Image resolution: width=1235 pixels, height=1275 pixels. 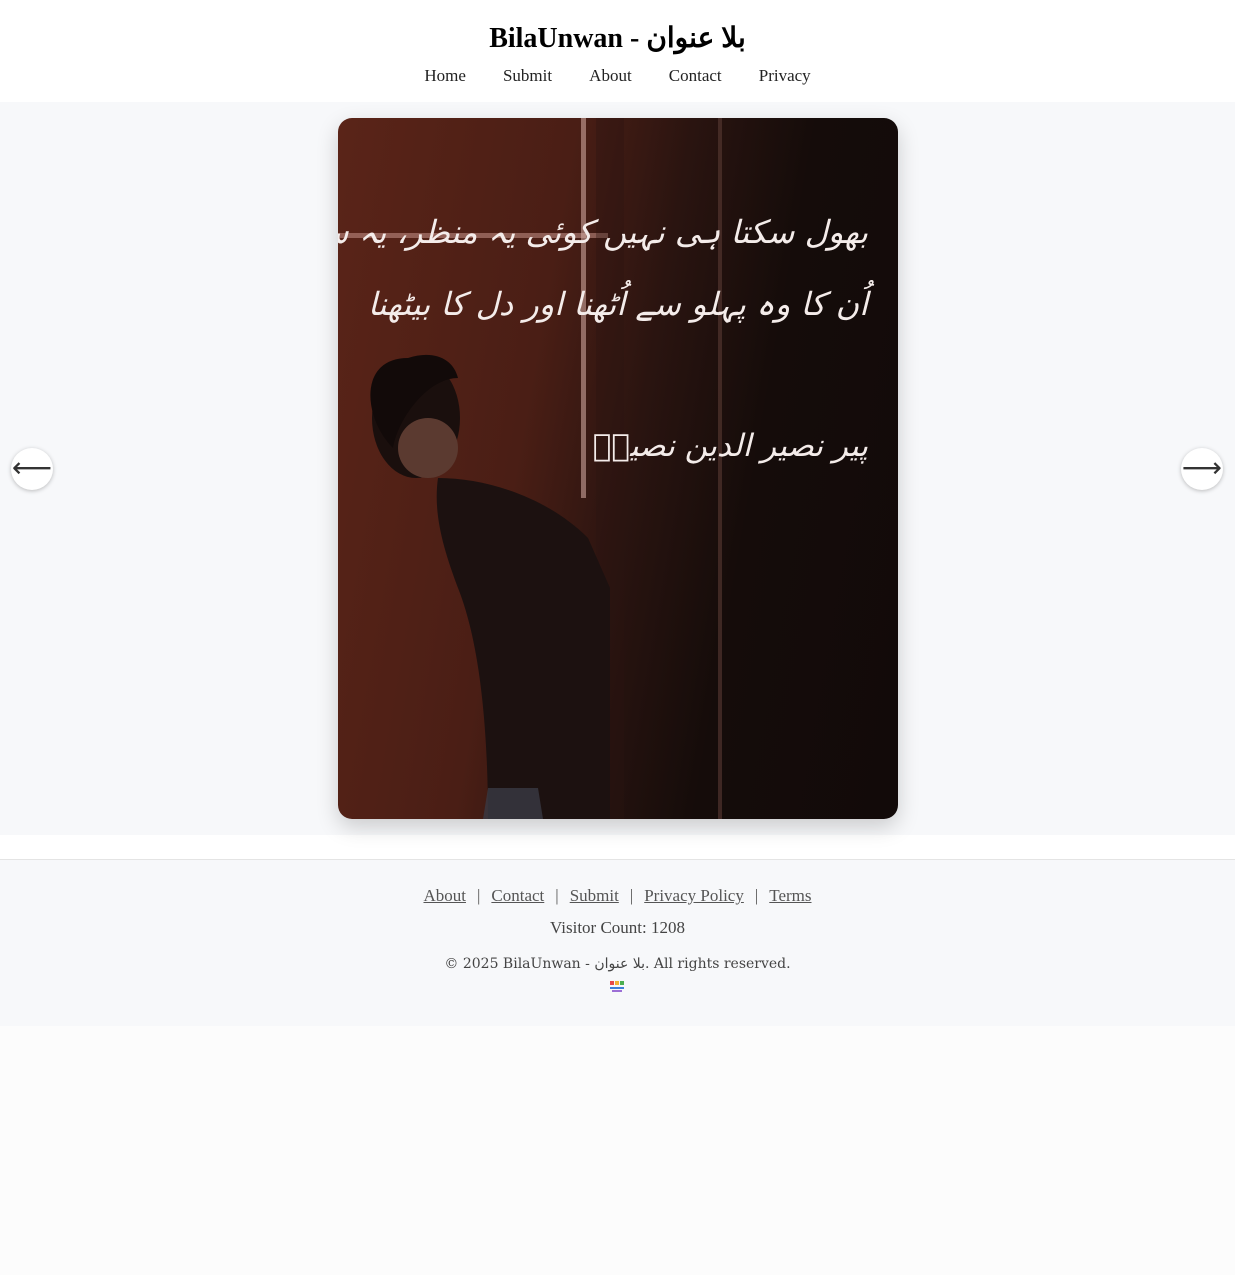 What do you see at coordinates (785, 75) in the screenshot?
I see `nav-privacy: Privacy` at bounding box center [785, 75].